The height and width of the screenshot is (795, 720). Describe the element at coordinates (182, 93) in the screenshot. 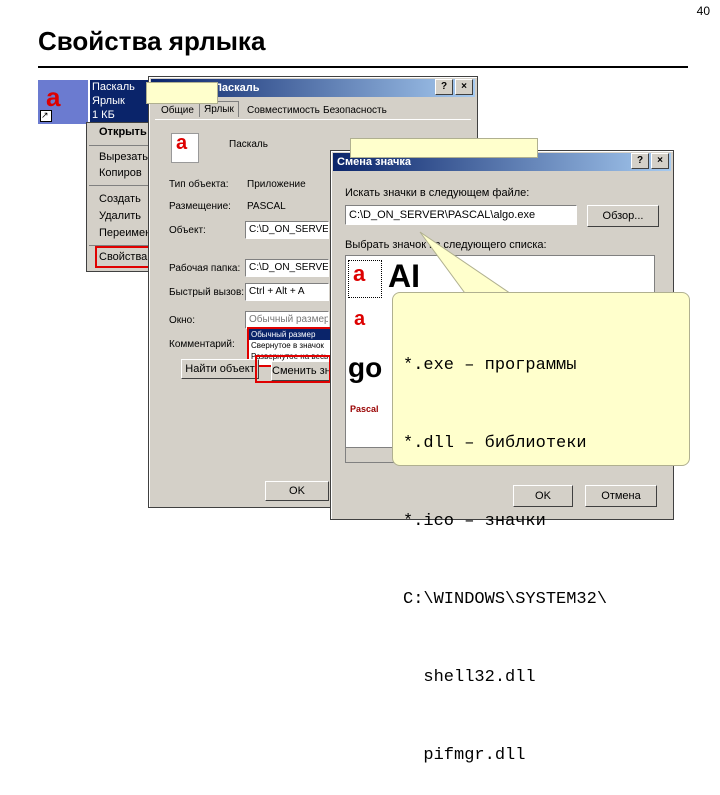

I see `small-callout-top` at that location.